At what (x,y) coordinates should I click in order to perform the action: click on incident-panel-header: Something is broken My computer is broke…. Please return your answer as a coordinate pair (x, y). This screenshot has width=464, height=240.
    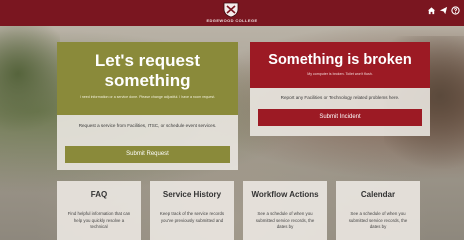
    Looking at the image, I should click on (340, 65).